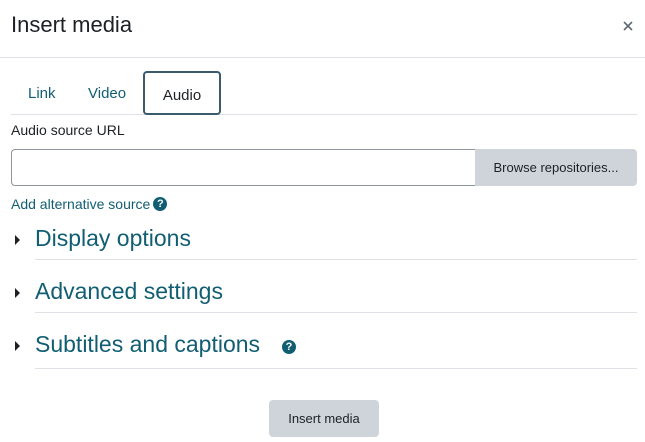 This screenshot has height=442, width=645. Describe the element at coordinates (324, 93) in the screenshot. I see `media-tabs: Link Video Audio` at that location.